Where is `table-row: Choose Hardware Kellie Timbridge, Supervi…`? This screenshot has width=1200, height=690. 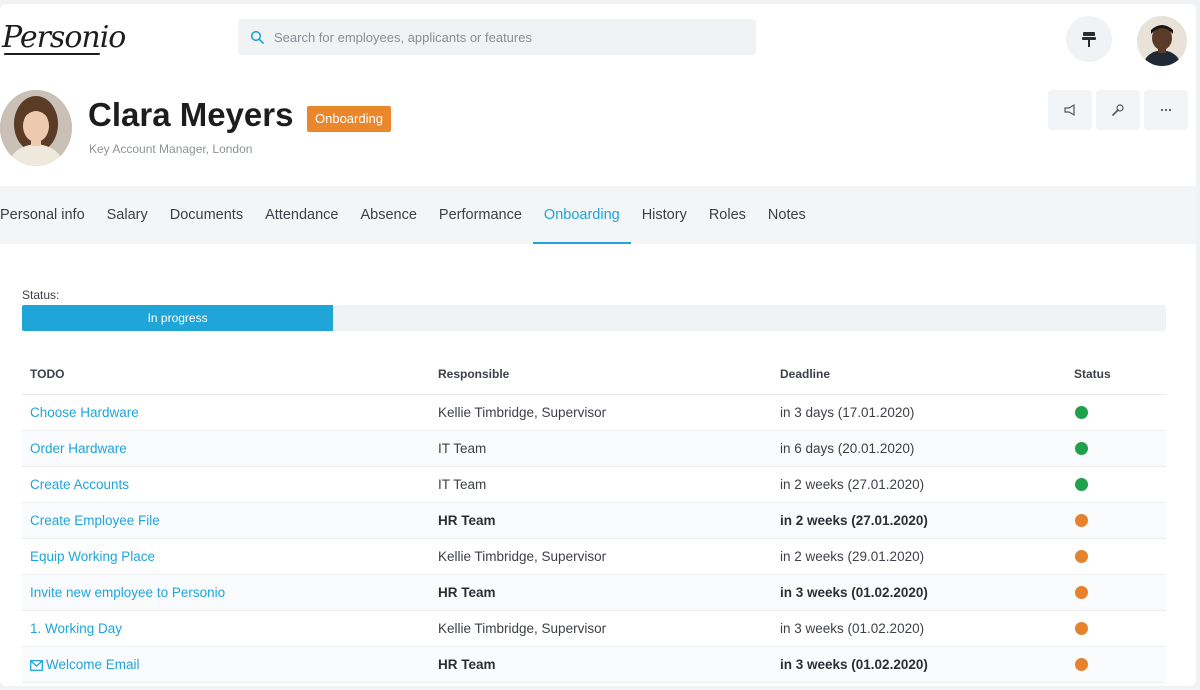
table-row: Choose Hardware Kellie Timbridge, Supervi… is located at coordinates (594, 412).